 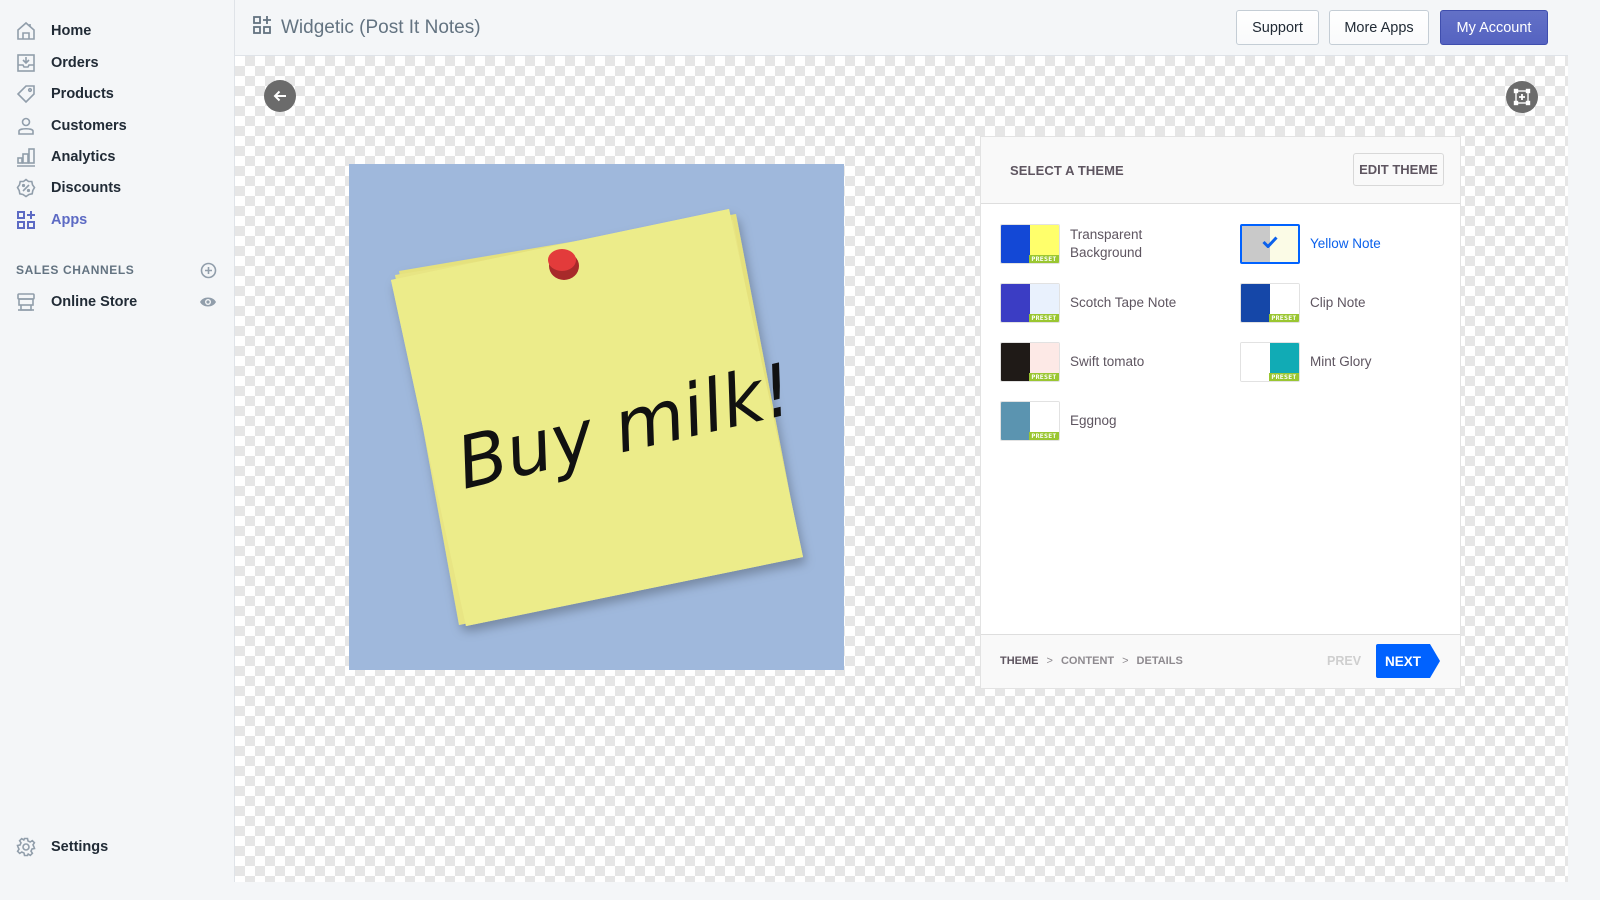 What do you see at coordinates (1220, 170) in the screenshot?
I see `theme-panel-header: SELECT A THEME EDIT THEME` at bounding box center [1220, 170].